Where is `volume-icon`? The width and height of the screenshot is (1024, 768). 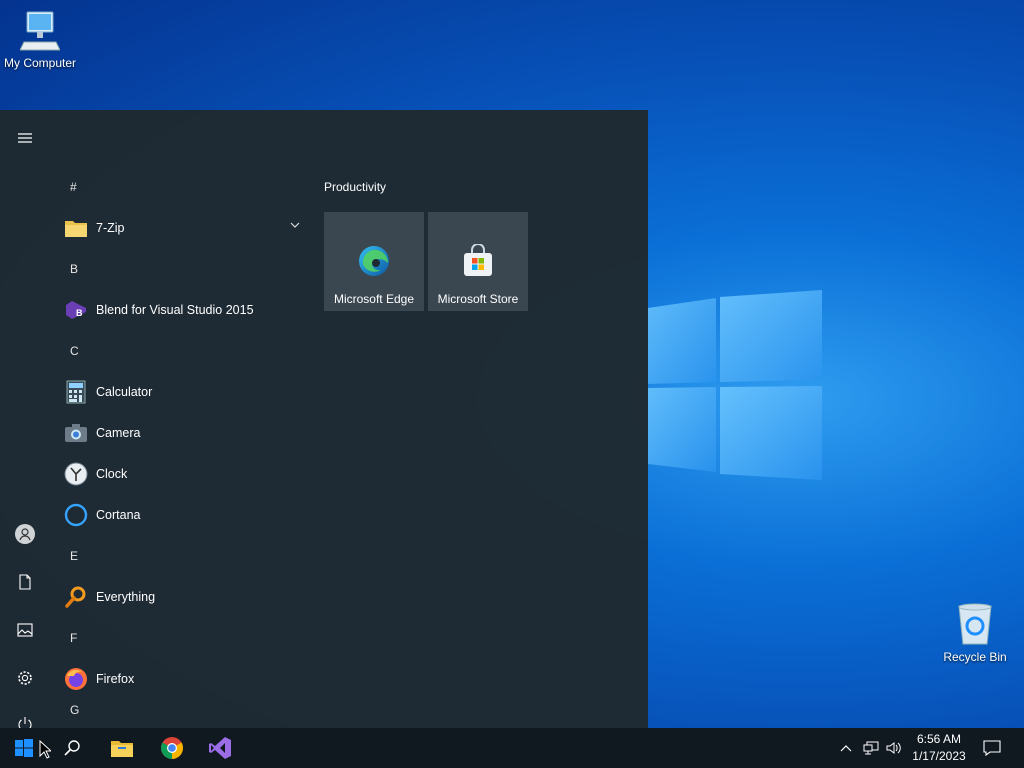
volume-icon is located at coordinates (893, 748).